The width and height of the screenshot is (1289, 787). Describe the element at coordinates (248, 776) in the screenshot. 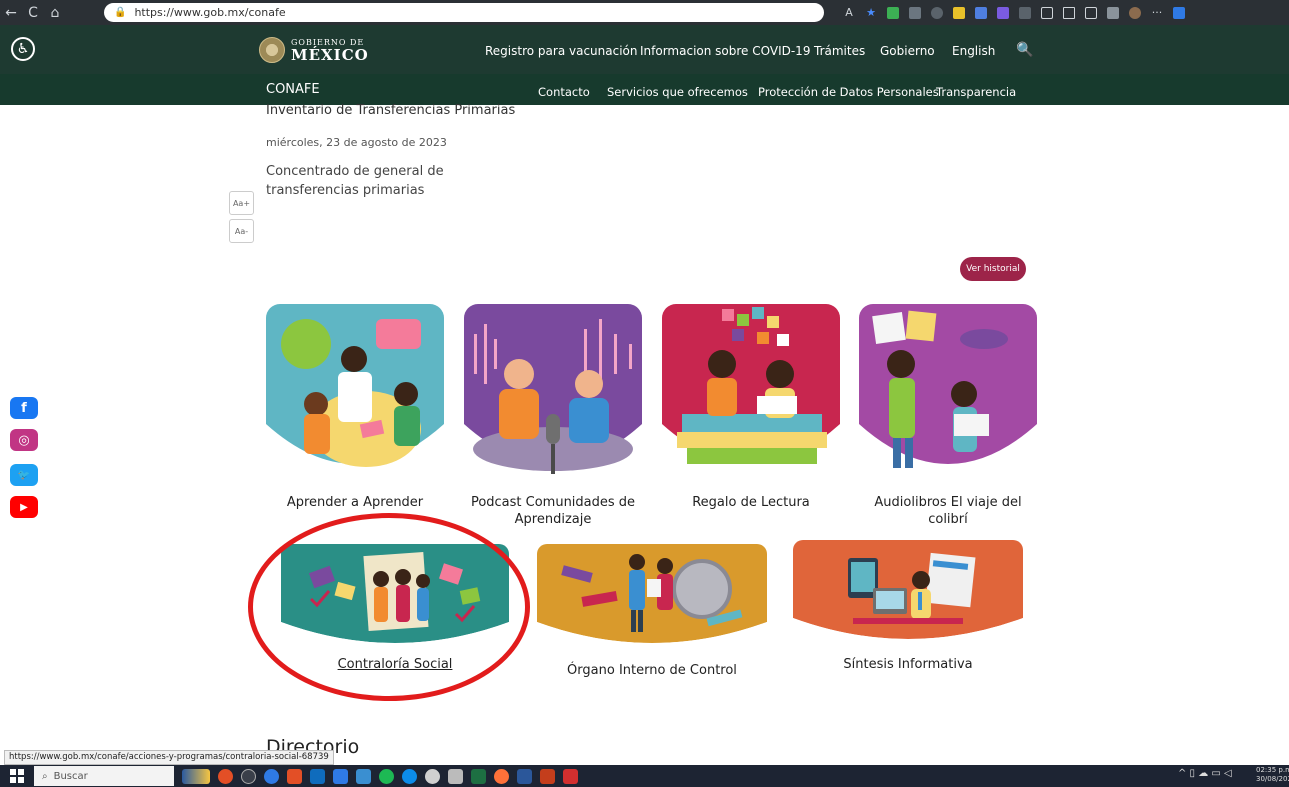

I see `media-icon` at that location.